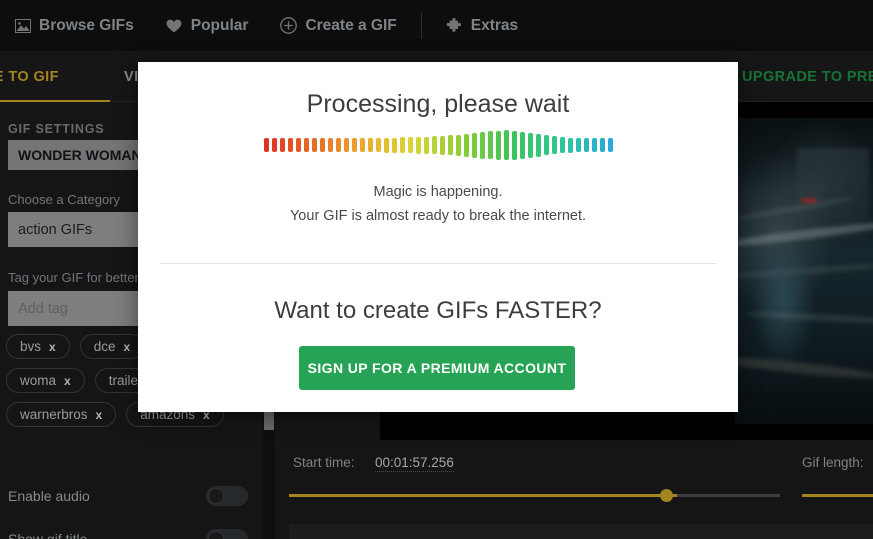  What do you see at coordinates (438, 263) in the screenshot?
I see `modal-divider` at bounding box center [438, 263].